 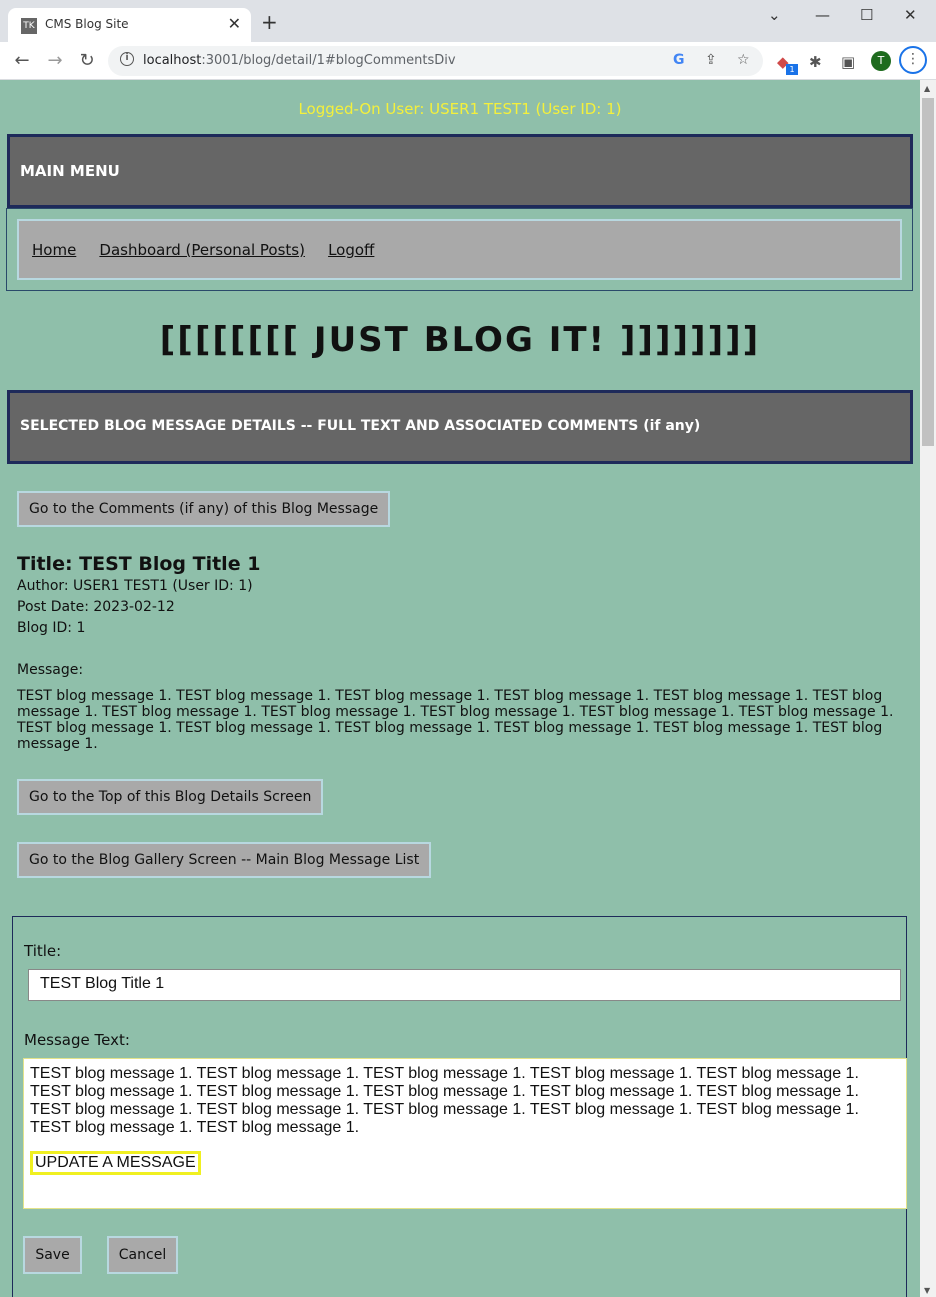 What do you see at coordinates (54, 250) in the screenshot?
I see `nav-link-home: Home` at bounding box center [54, 250].